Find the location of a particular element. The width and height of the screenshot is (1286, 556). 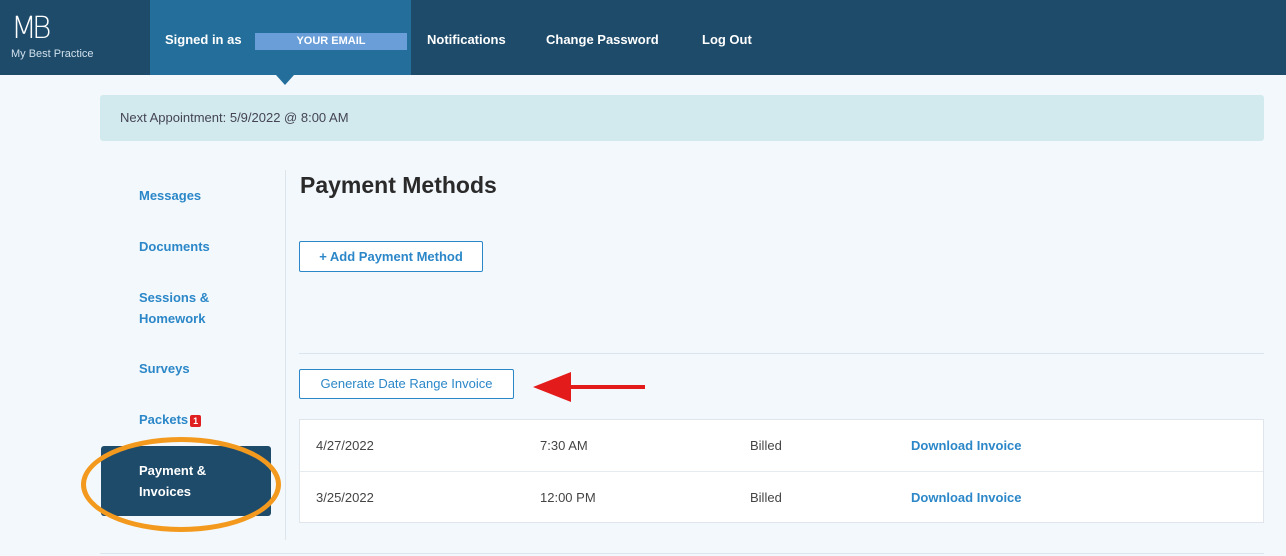

next-appointment-text: Next Appointment: 5/9/2022 @ 8:00 AM is located at coordinates (234, 117).